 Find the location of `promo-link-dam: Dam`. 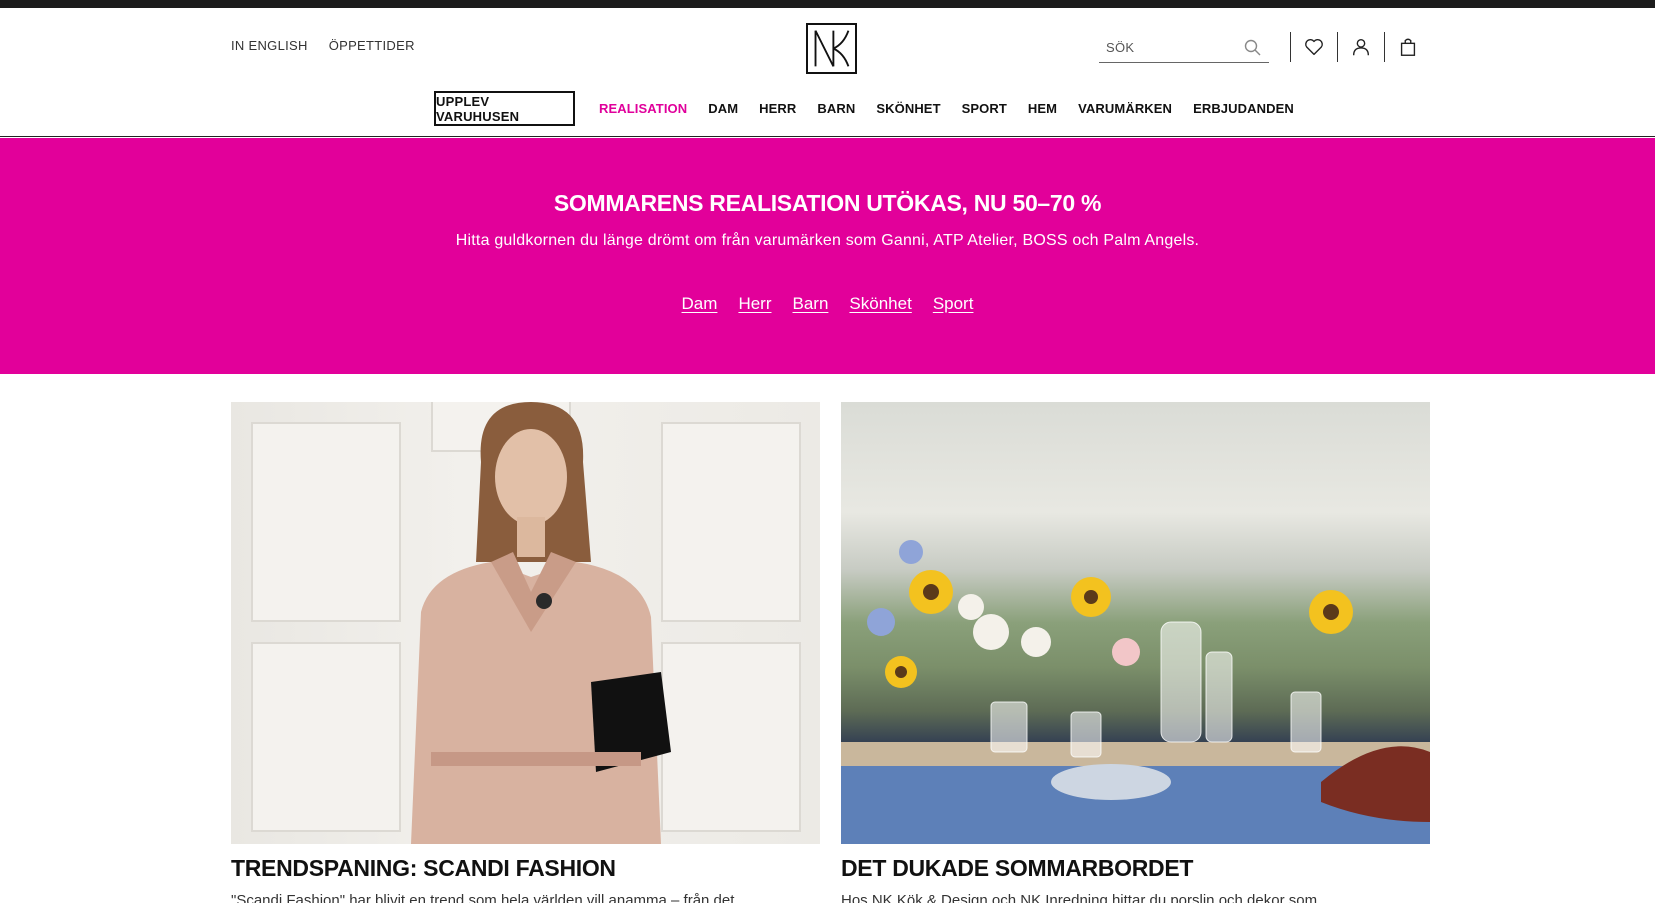

promo-link-dam: Dam is located at coordinates (700, 304).